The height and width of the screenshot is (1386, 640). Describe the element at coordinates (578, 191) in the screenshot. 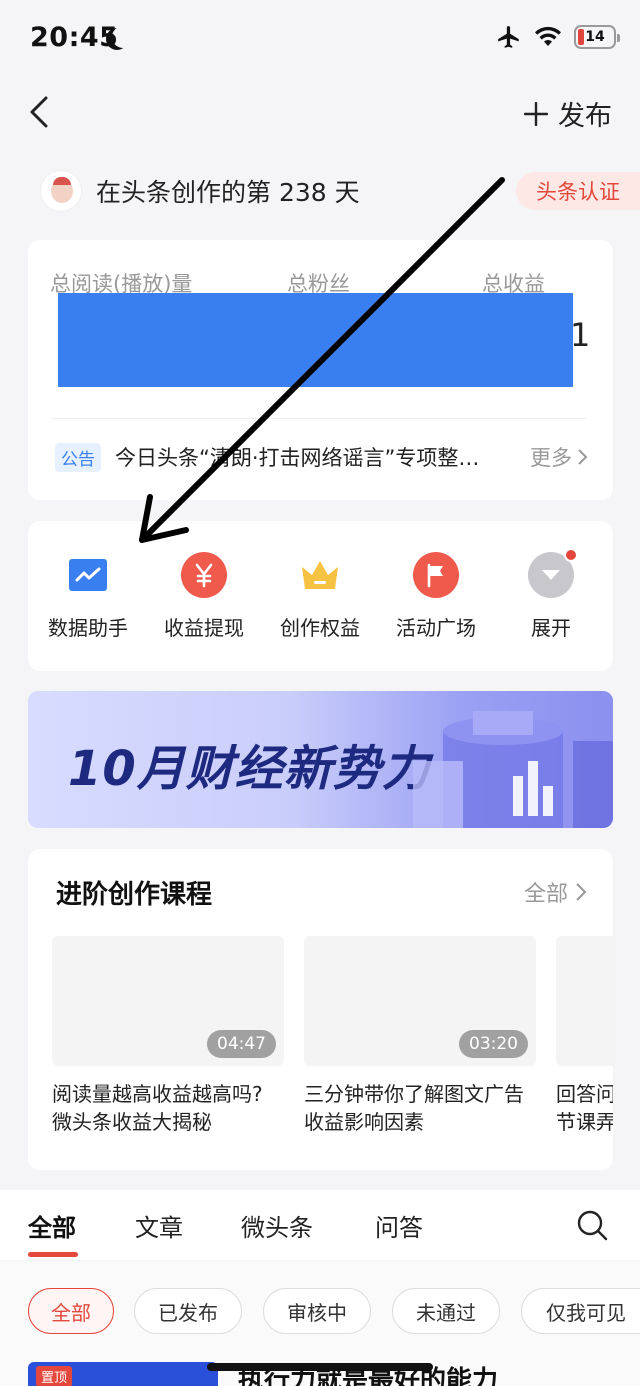

I see `verify-badge: 头条认证` at that location.